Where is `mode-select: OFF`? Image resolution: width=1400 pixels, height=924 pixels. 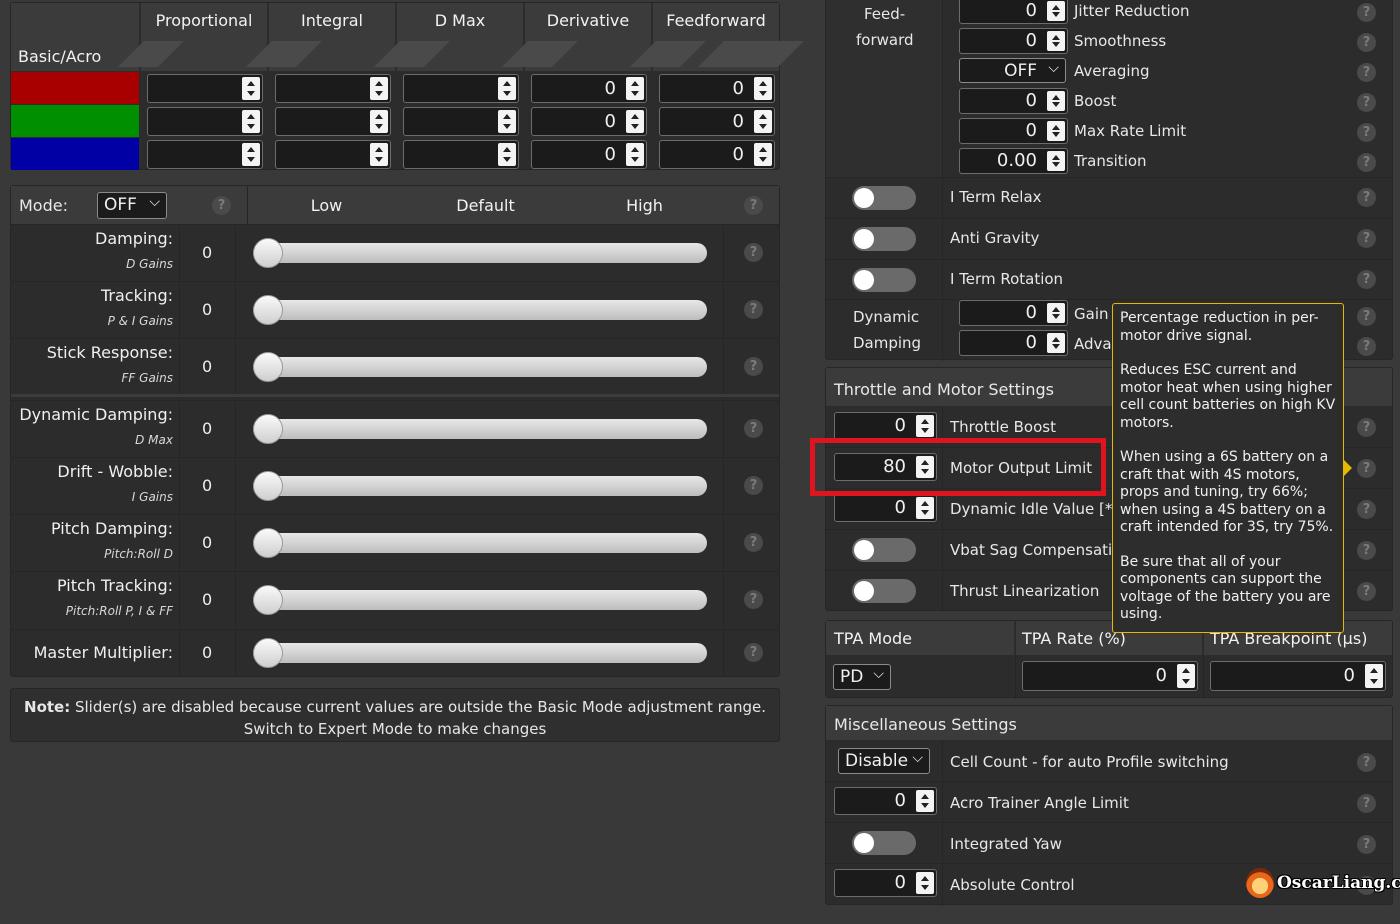
mode-select: OFF is located at coordinates (132, 204).